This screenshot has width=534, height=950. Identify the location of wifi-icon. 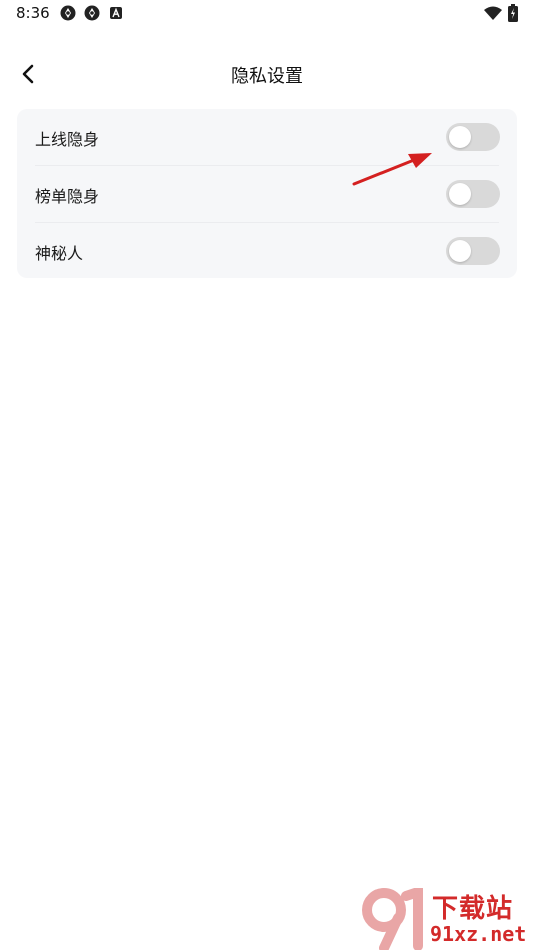
(493, 13).